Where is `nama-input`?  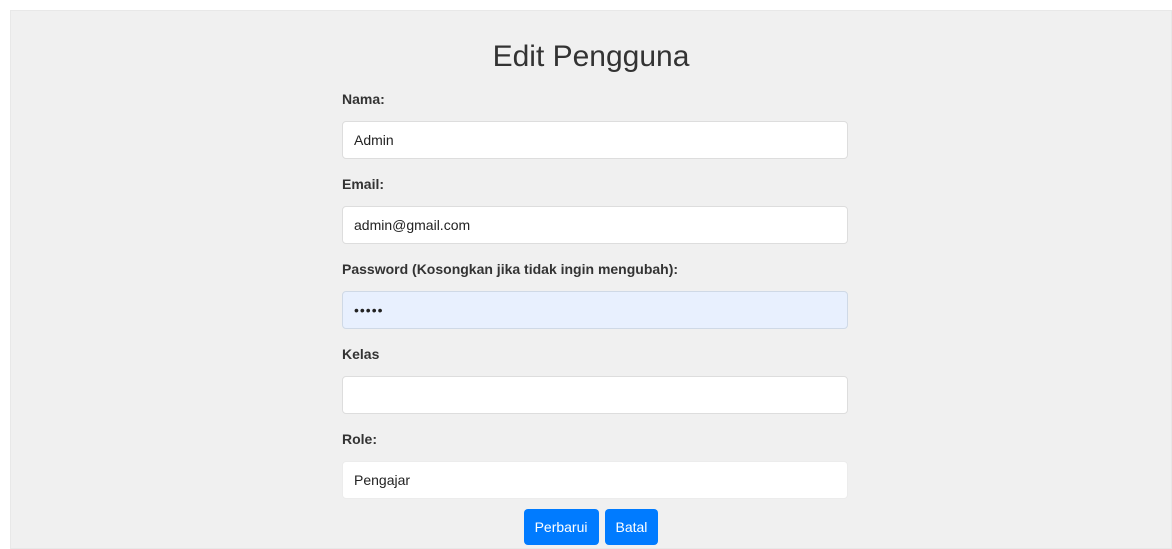 nama-input is located at coordinates (595, 140).